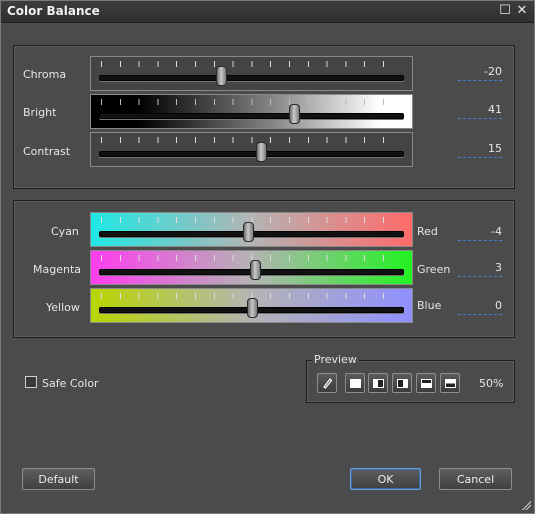  I want to click on contrast-thumb, so click(261, 152).